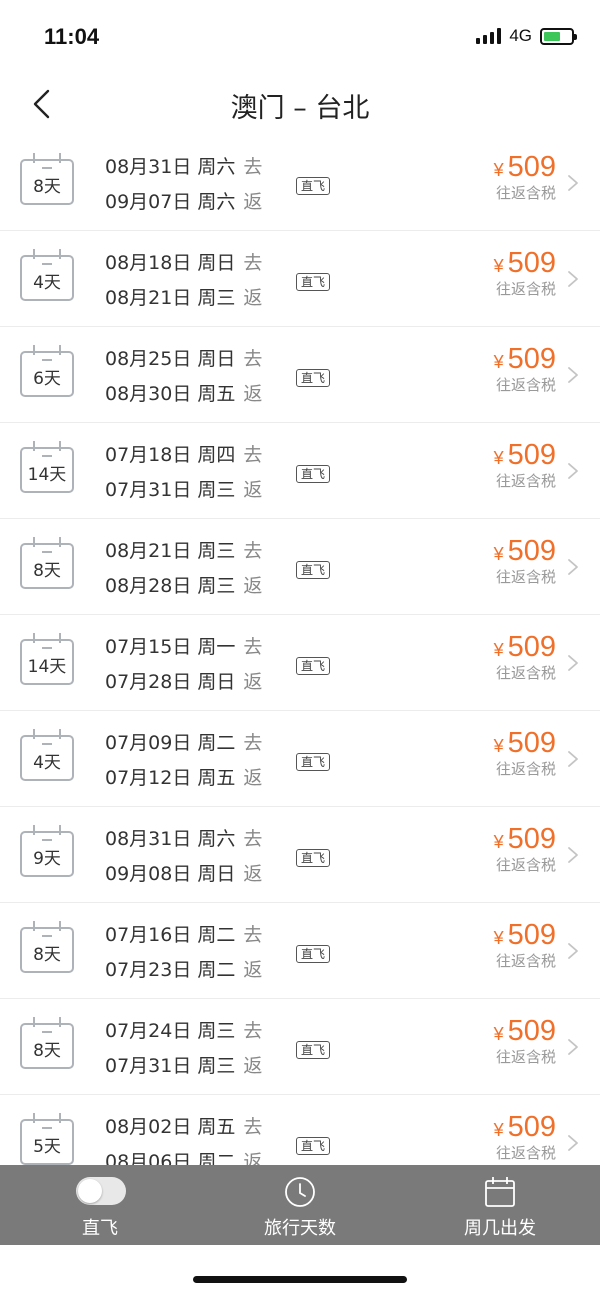 This screenshot has height=1299, width=600. What do you see at coordinates (300, 375) in the screenshot?
I see `flight-row: 6天 08月25日 周日去 08月30日 周五返 直飞 ¥509 往返含税` at bounding box center [300, 375].